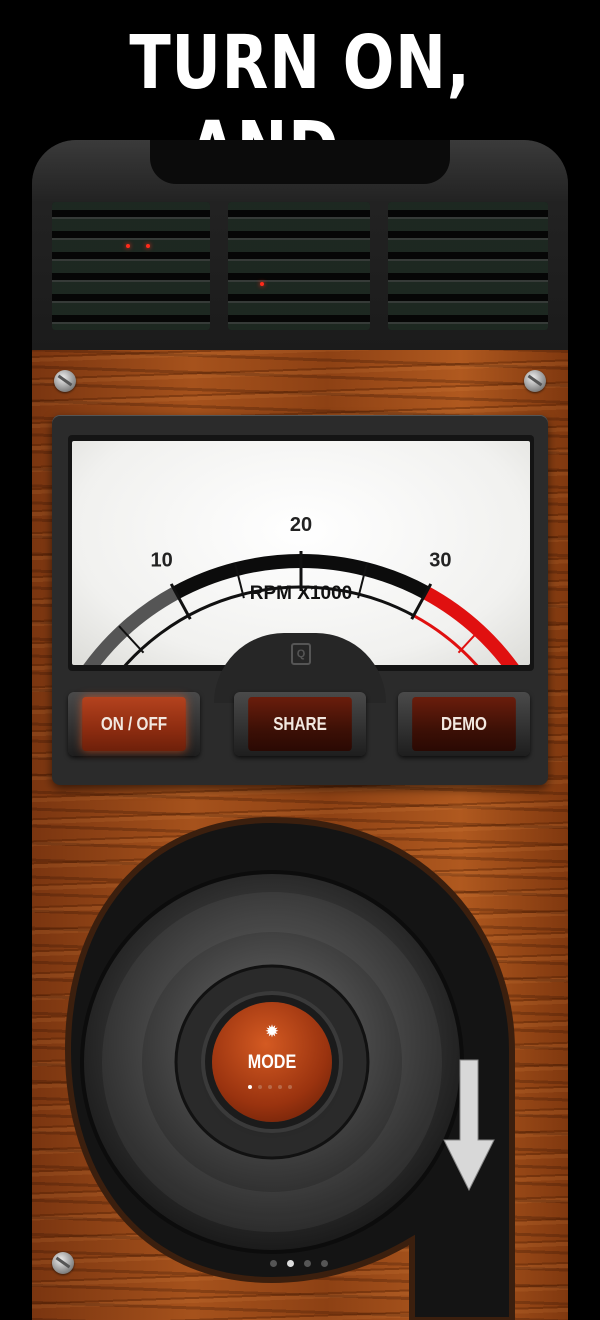  I want to click on speaker-grille-left, so click(131, 266).